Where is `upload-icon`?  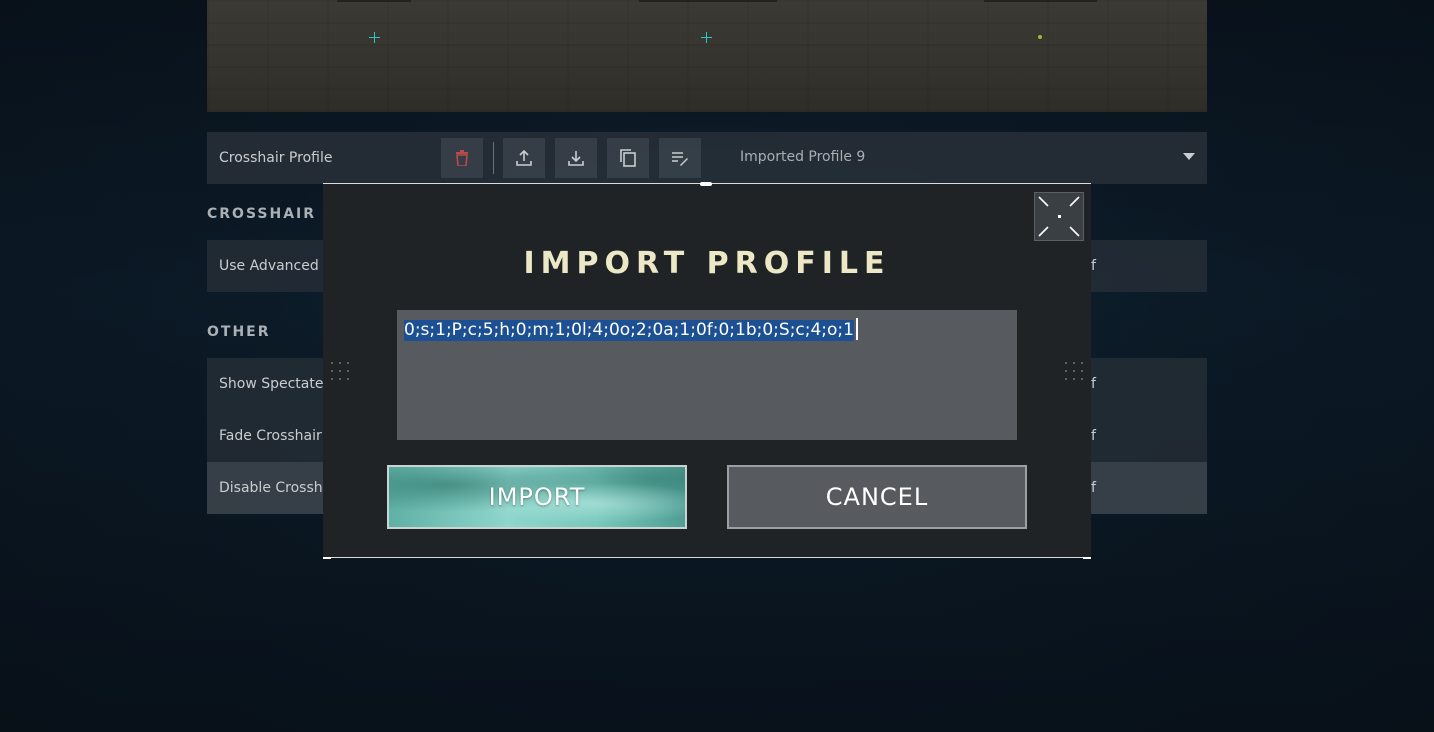
upload-icon is located at coordinates (524, 157).